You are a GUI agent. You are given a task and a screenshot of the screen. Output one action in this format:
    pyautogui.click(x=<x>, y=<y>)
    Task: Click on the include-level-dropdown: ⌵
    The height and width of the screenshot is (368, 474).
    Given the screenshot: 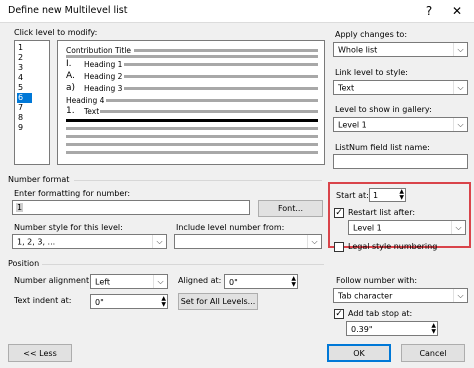 What is the action you would take?
    pyautogui.click(x=248, y=241)
    